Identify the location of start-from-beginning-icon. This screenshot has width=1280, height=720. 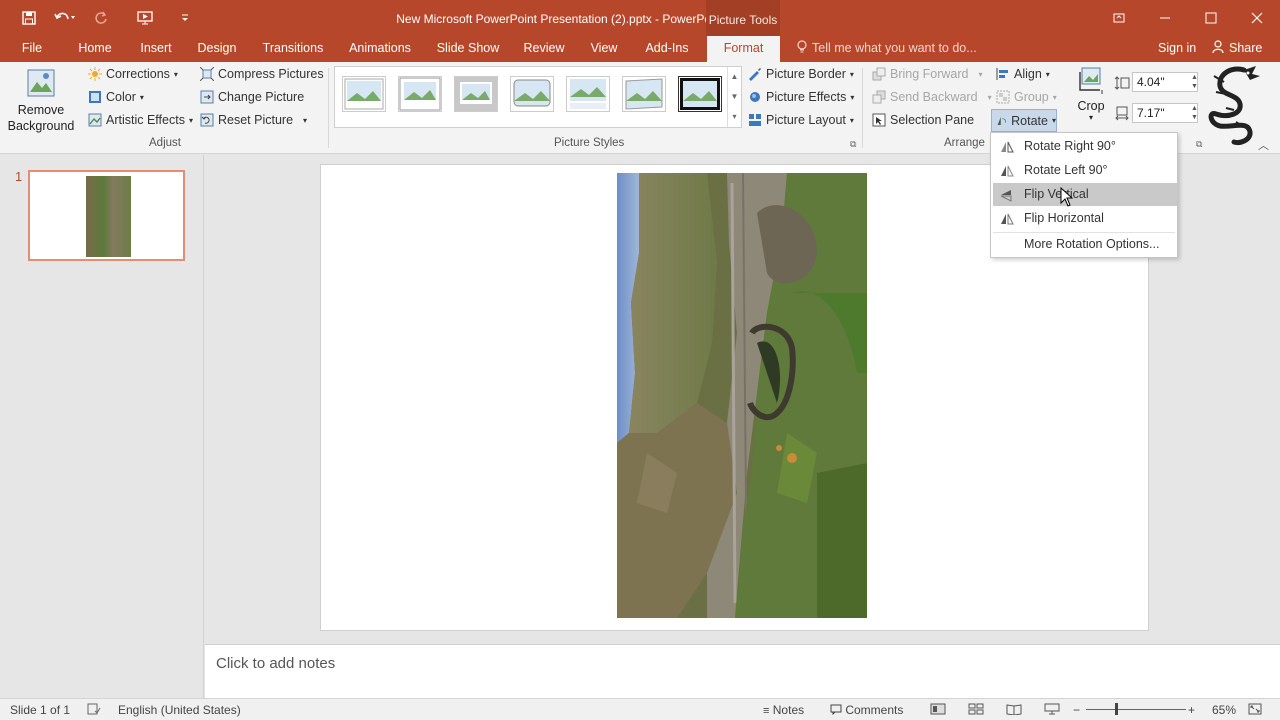
(145, 18).